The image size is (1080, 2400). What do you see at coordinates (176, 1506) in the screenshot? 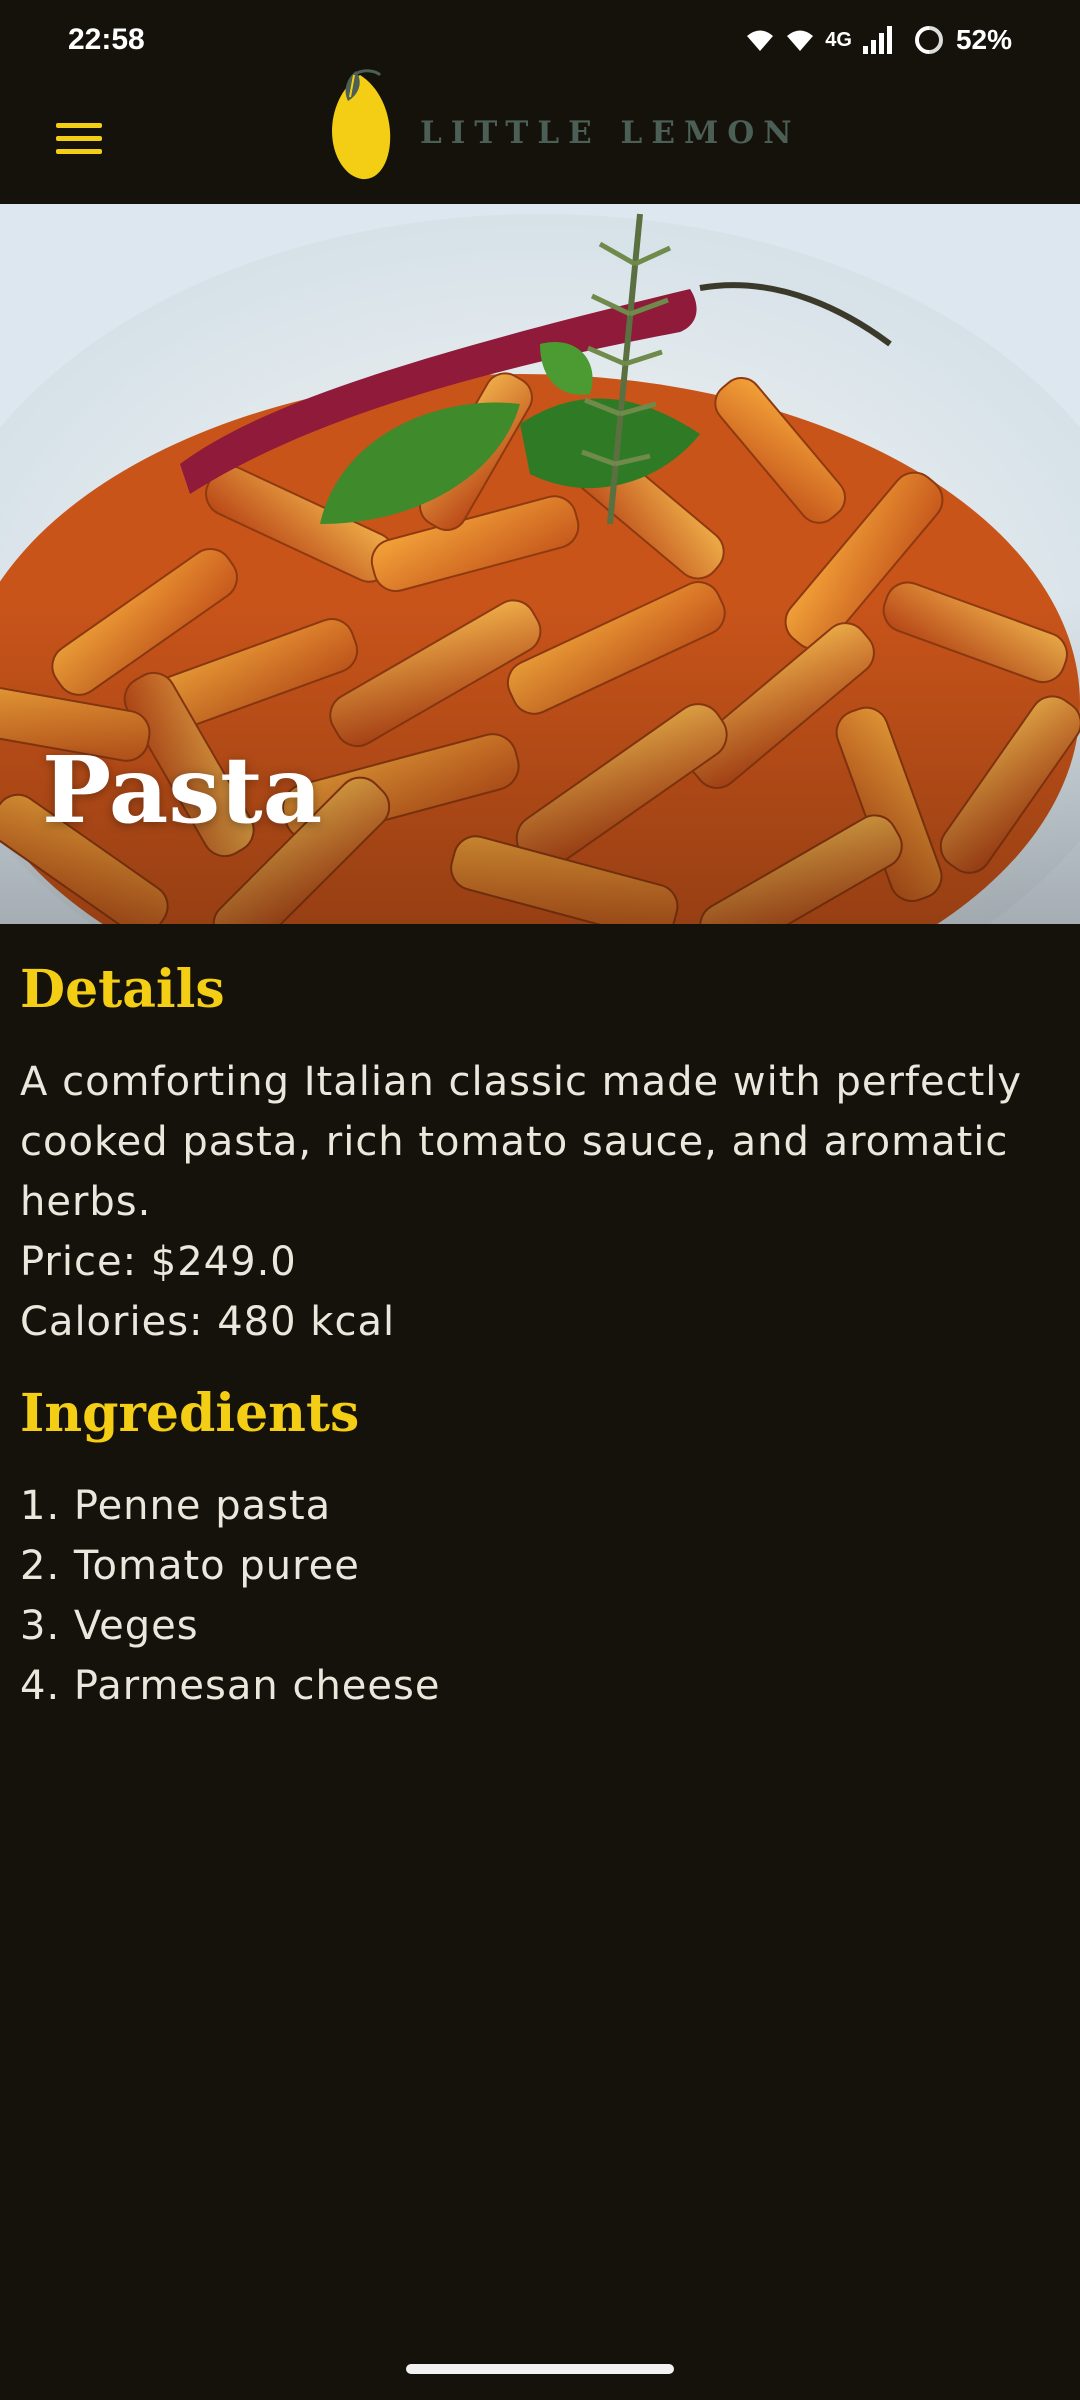
I see `ingredient-item: 1. Penne pasta` at bounding box center [176, 1506].